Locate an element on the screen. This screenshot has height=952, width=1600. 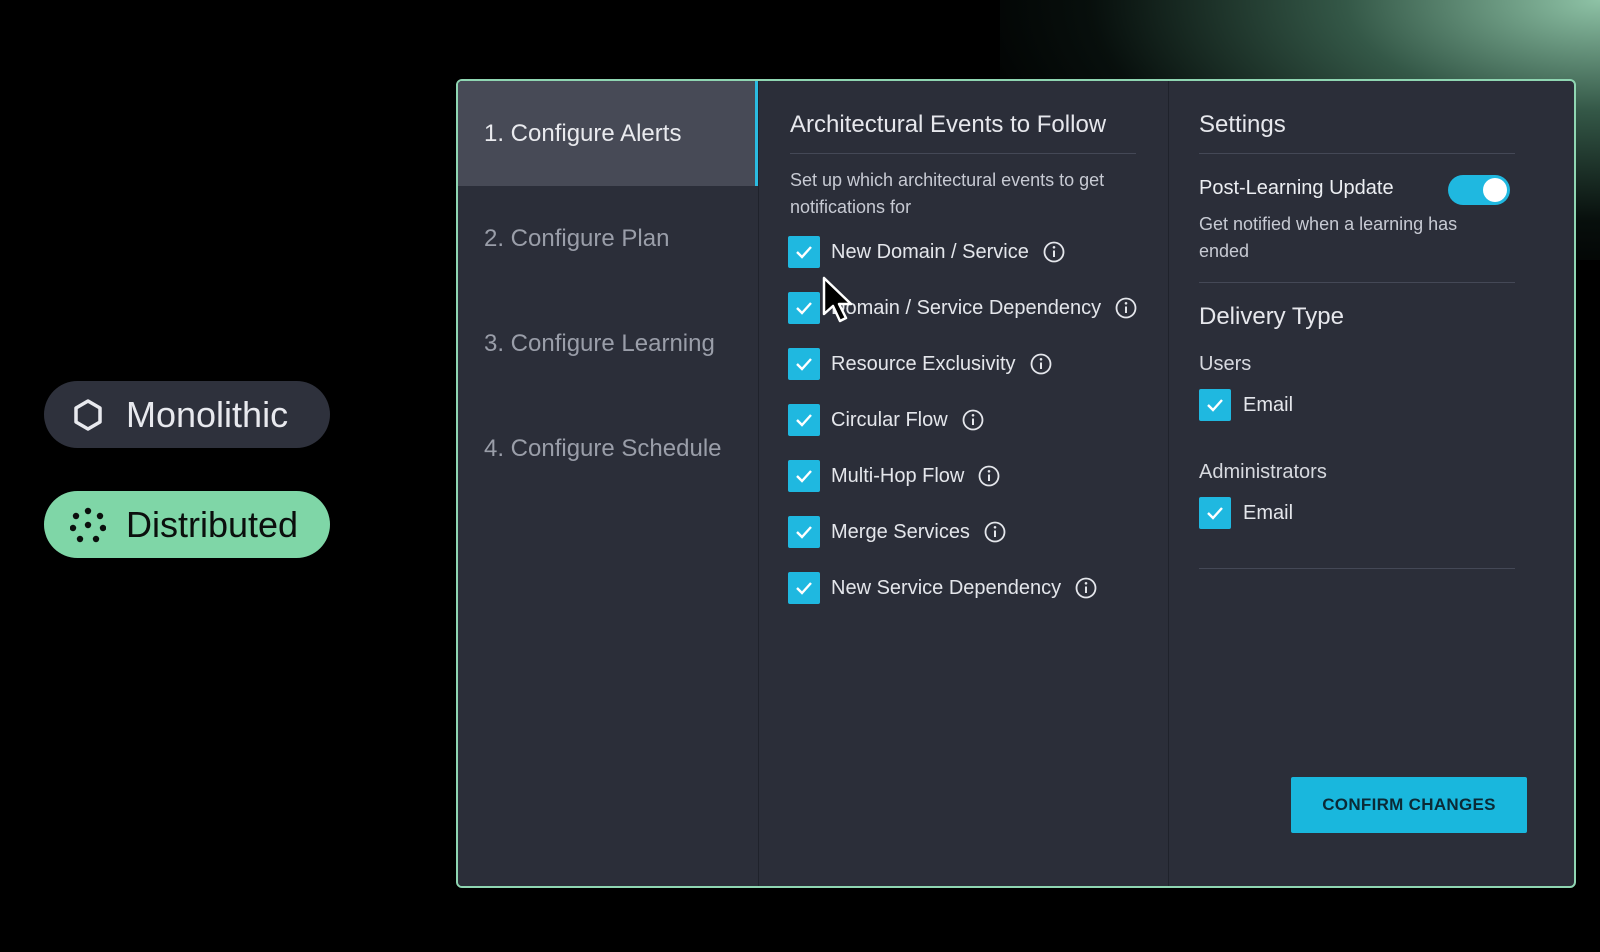
events-title: Architectural Events to Follow is located at coordinates (963, 132).